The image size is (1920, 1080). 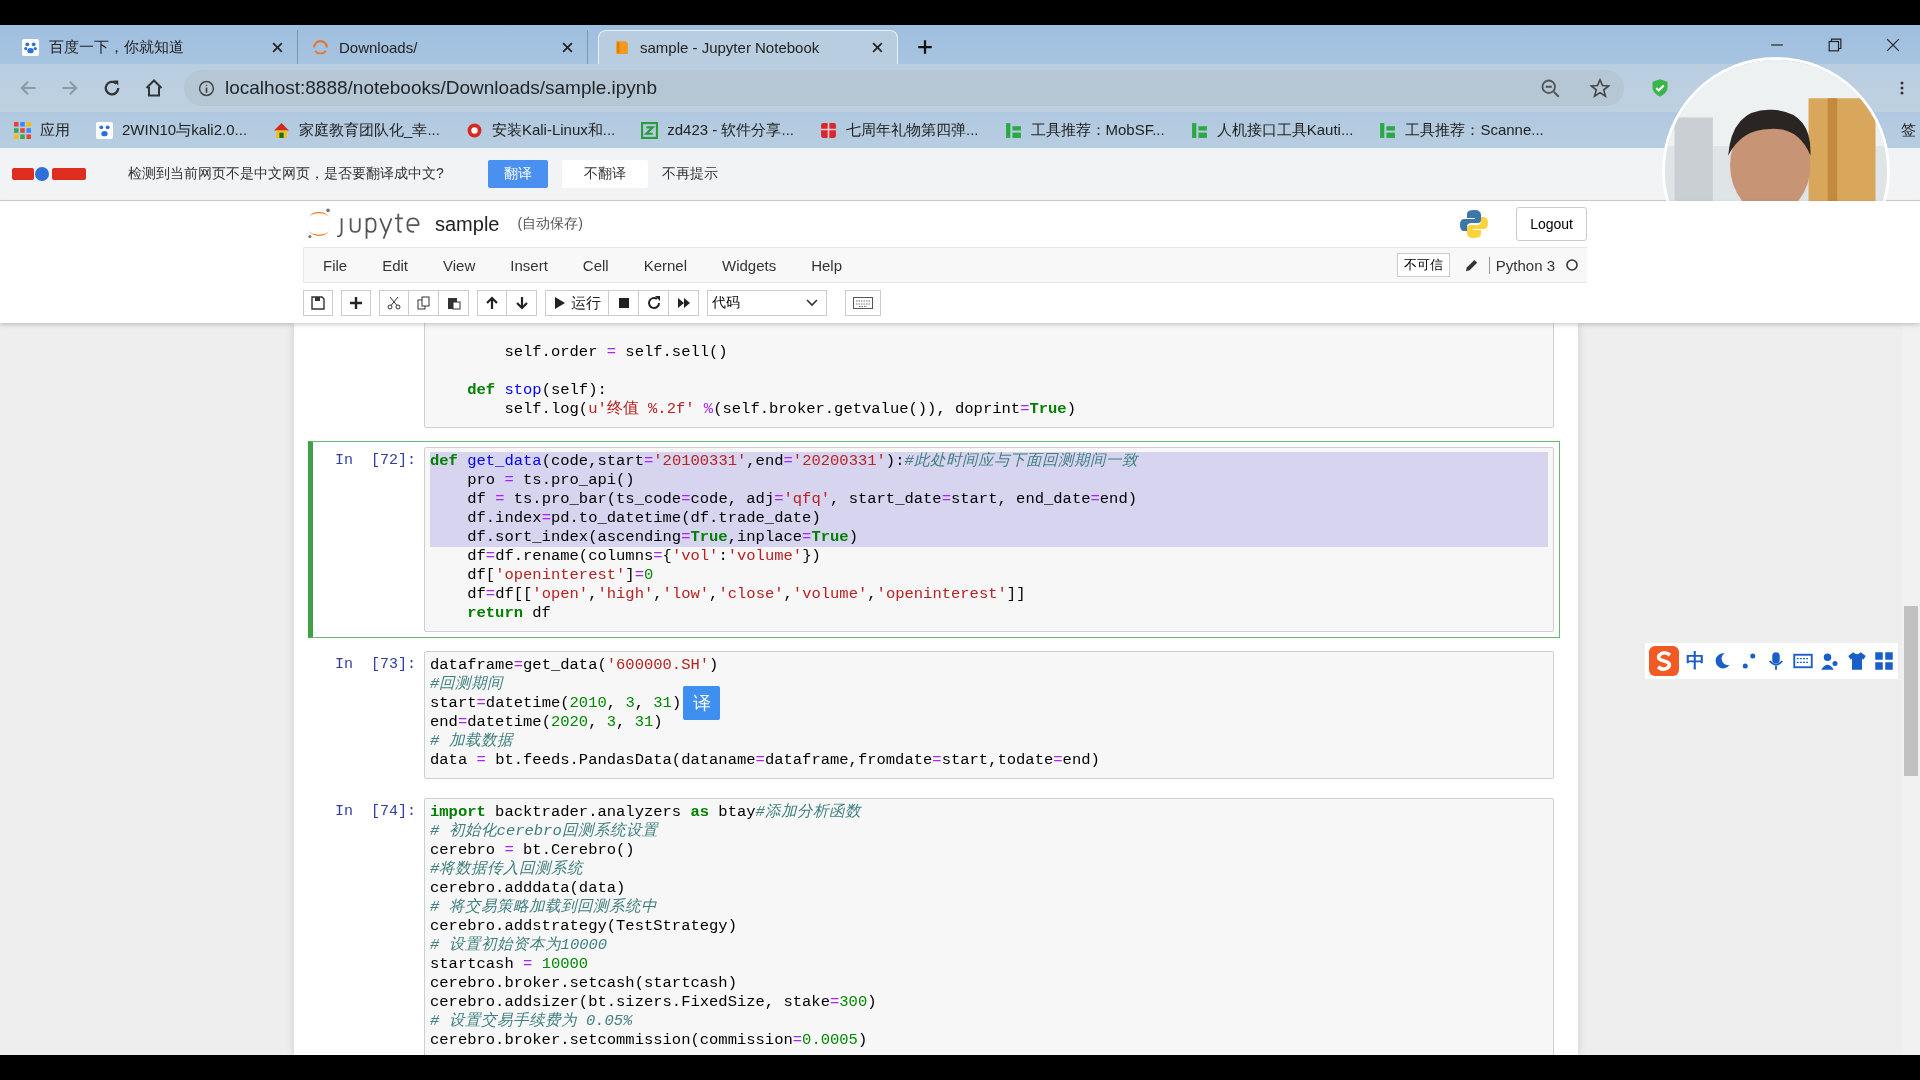 What do you see at coordinates (645, 812) in the screenshot?
I see `code-line: import backtrader.analyzers as btay#添加分析函数` at bounding box center [645, 812].